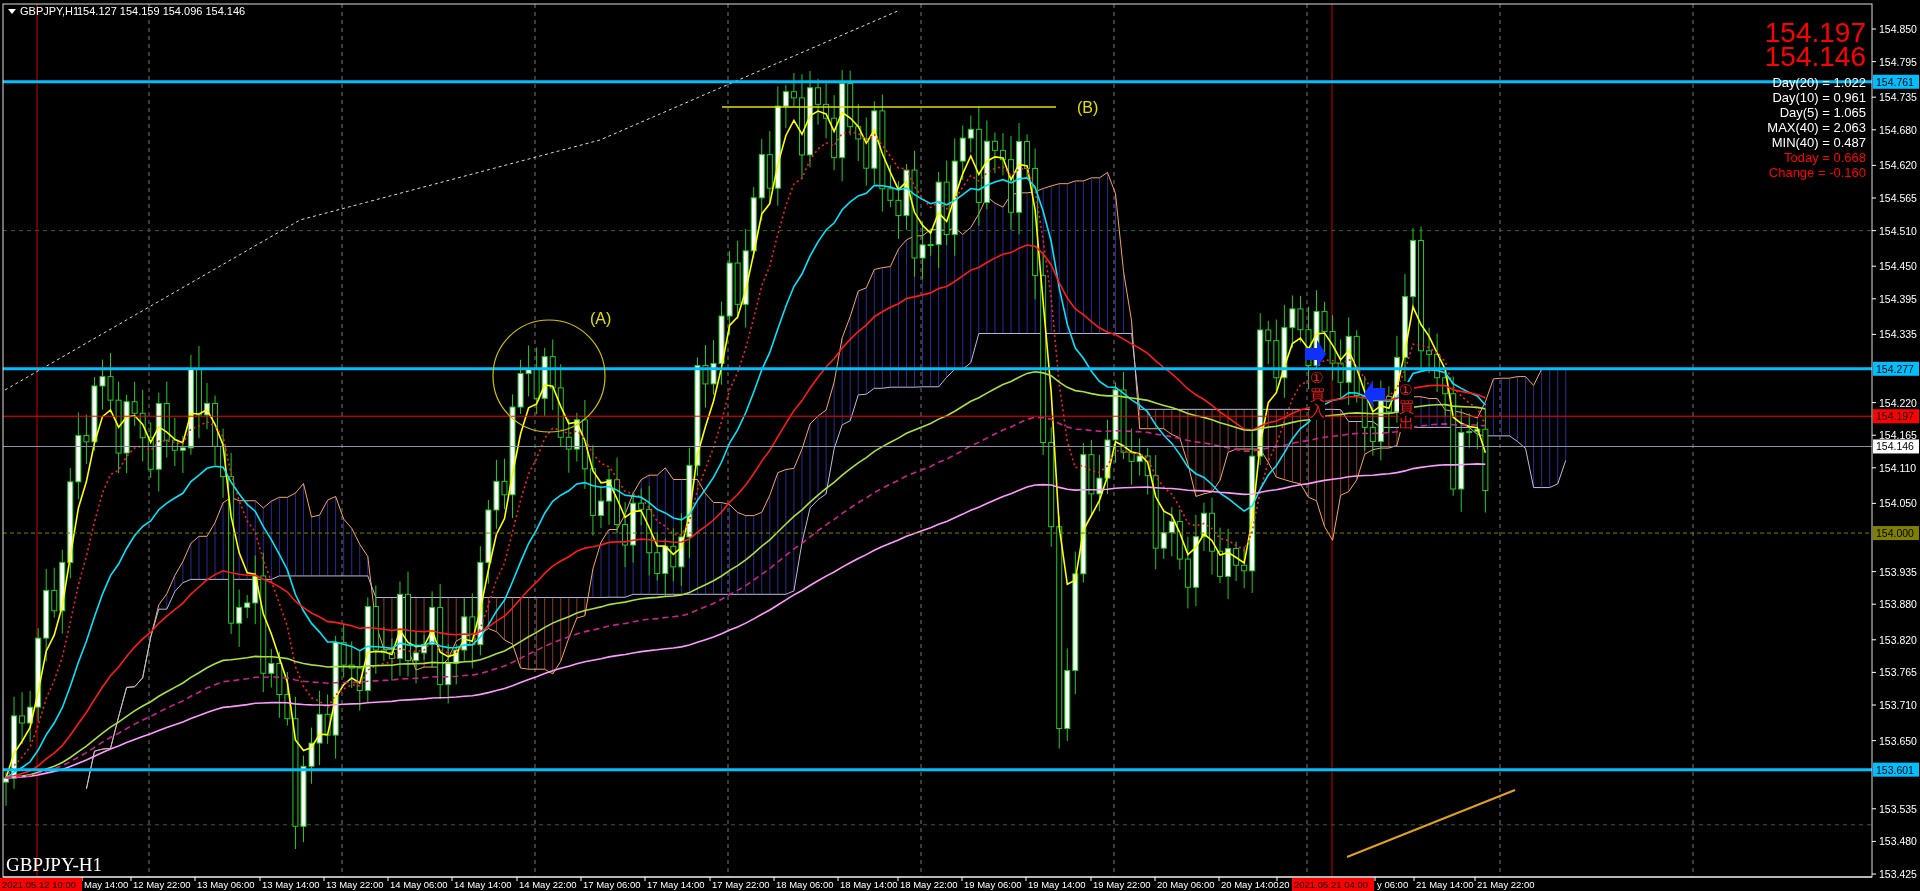 Image resolution: width=1920 pixels, height=891 pixels. What do you see at coordinates (601, 318) in the screenshot?
I see `annotation-label: (A)` at bounding box center [601, 318].